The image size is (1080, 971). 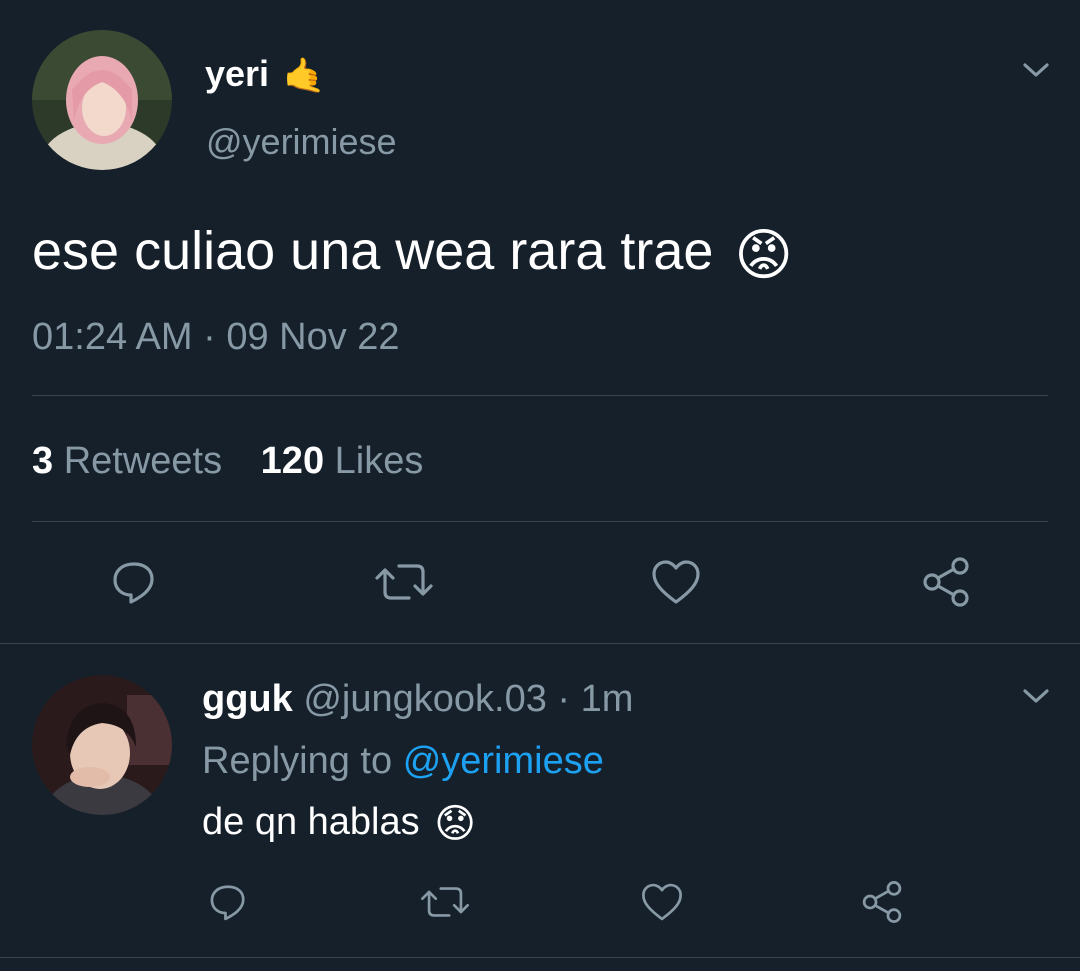 I want to click on retweets-label: Retweets, so click(x=143, y=461).